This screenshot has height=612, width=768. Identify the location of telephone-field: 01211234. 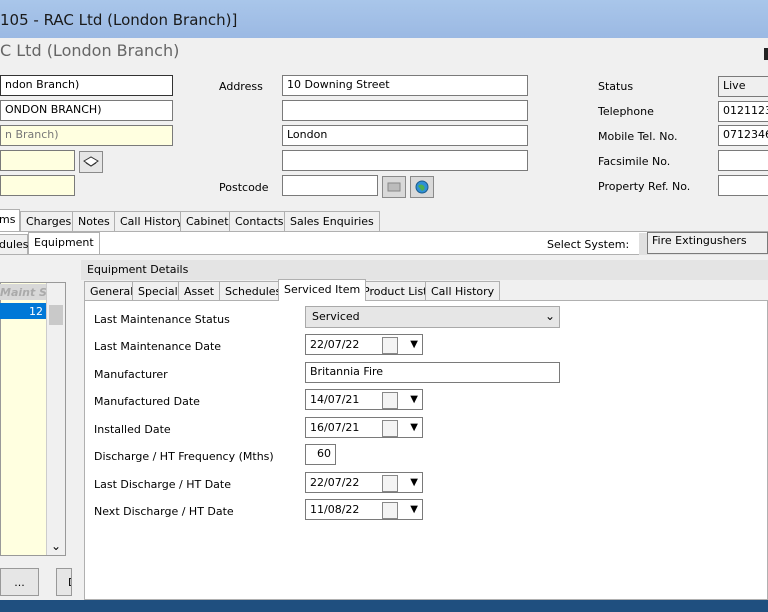
(743, 111).